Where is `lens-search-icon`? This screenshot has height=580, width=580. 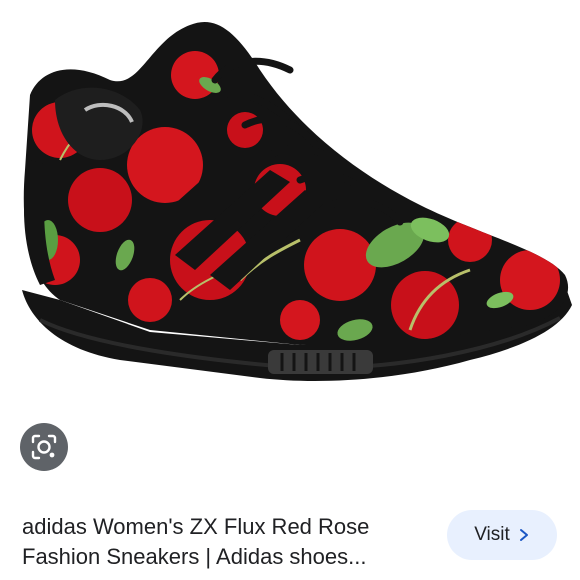
lens-search-icon is located at coordinates (44, 447).